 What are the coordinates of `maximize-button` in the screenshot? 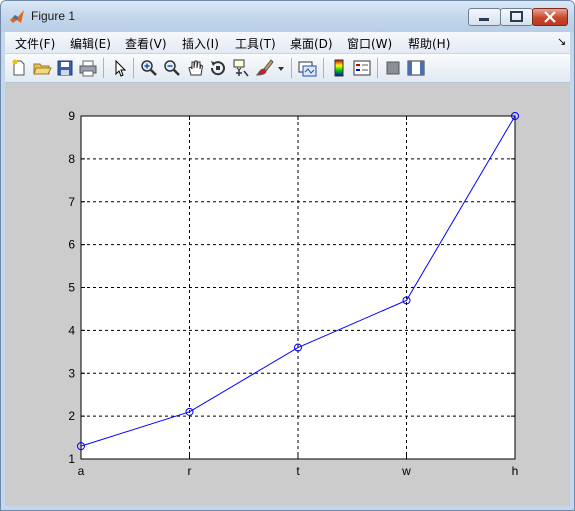 It's located at (516, 17).